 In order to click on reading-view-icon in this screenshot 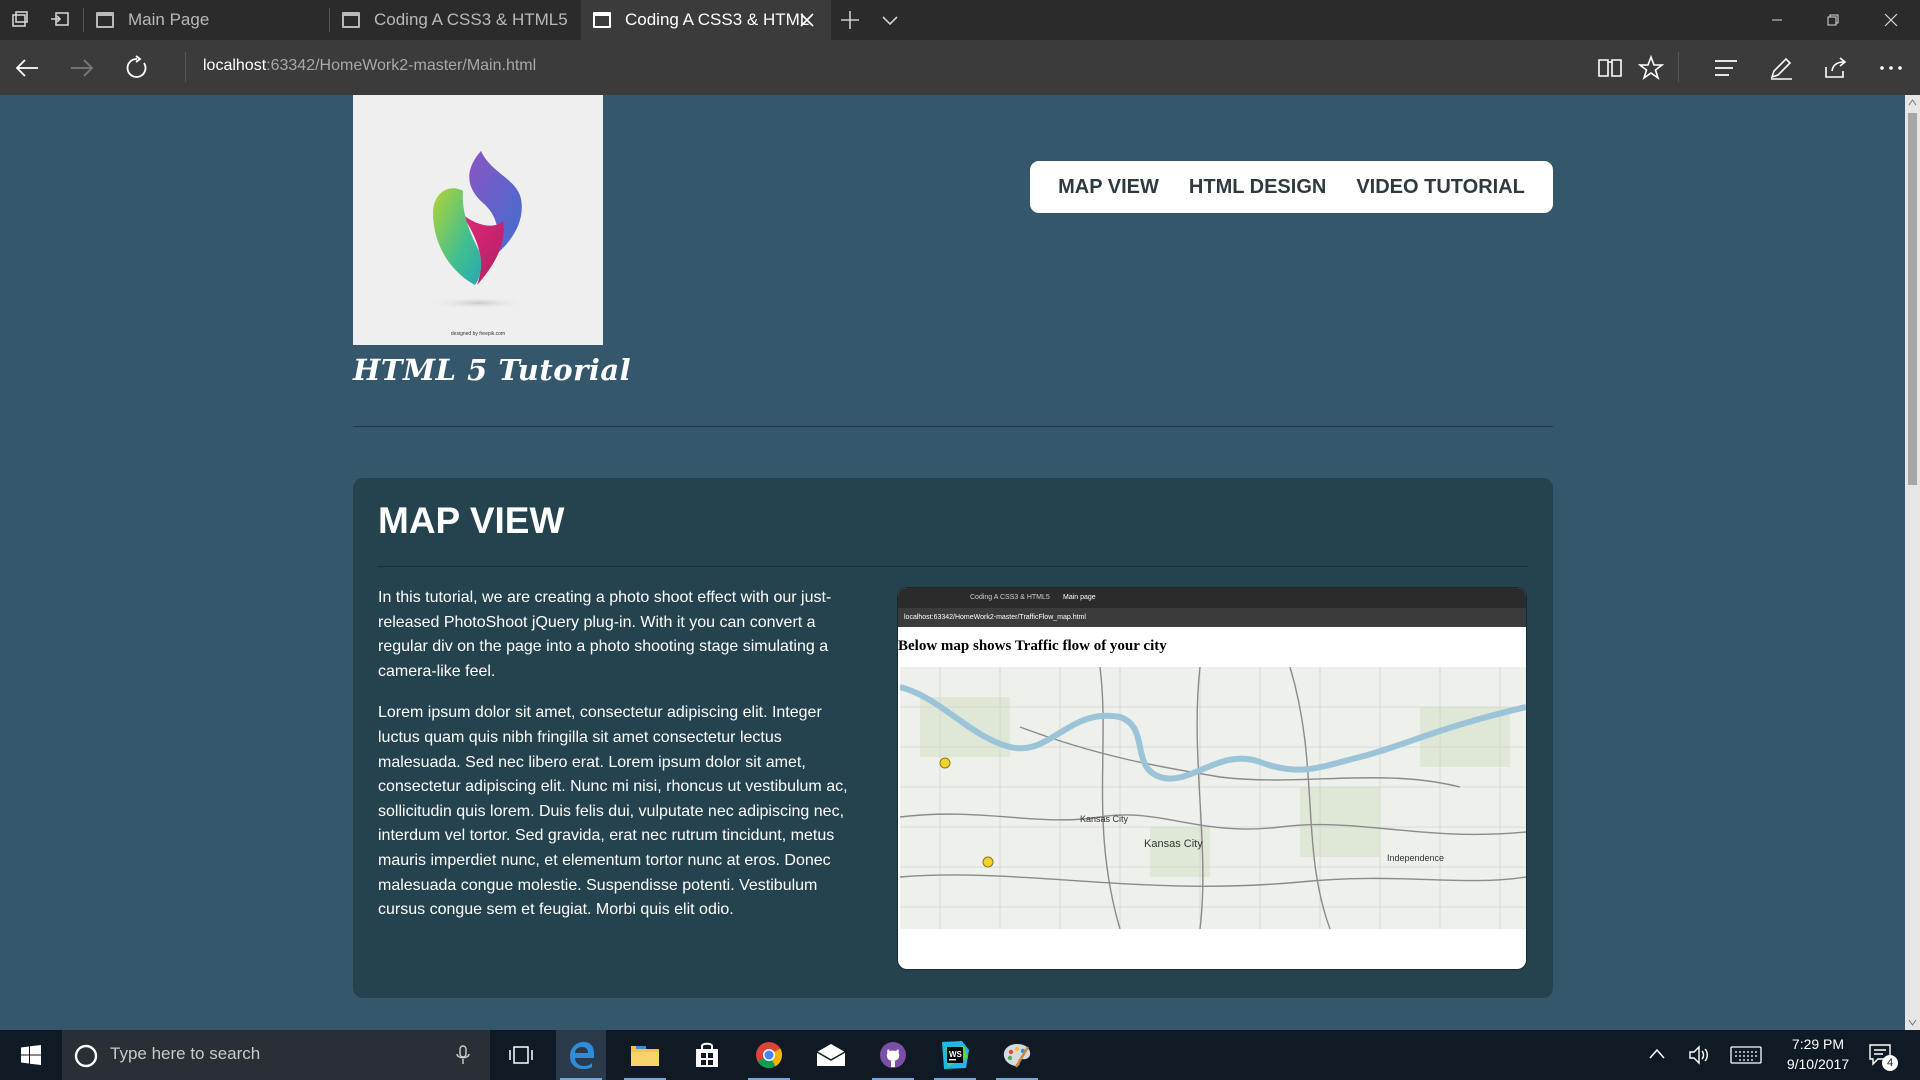, I will do `click(1610, 68)`.